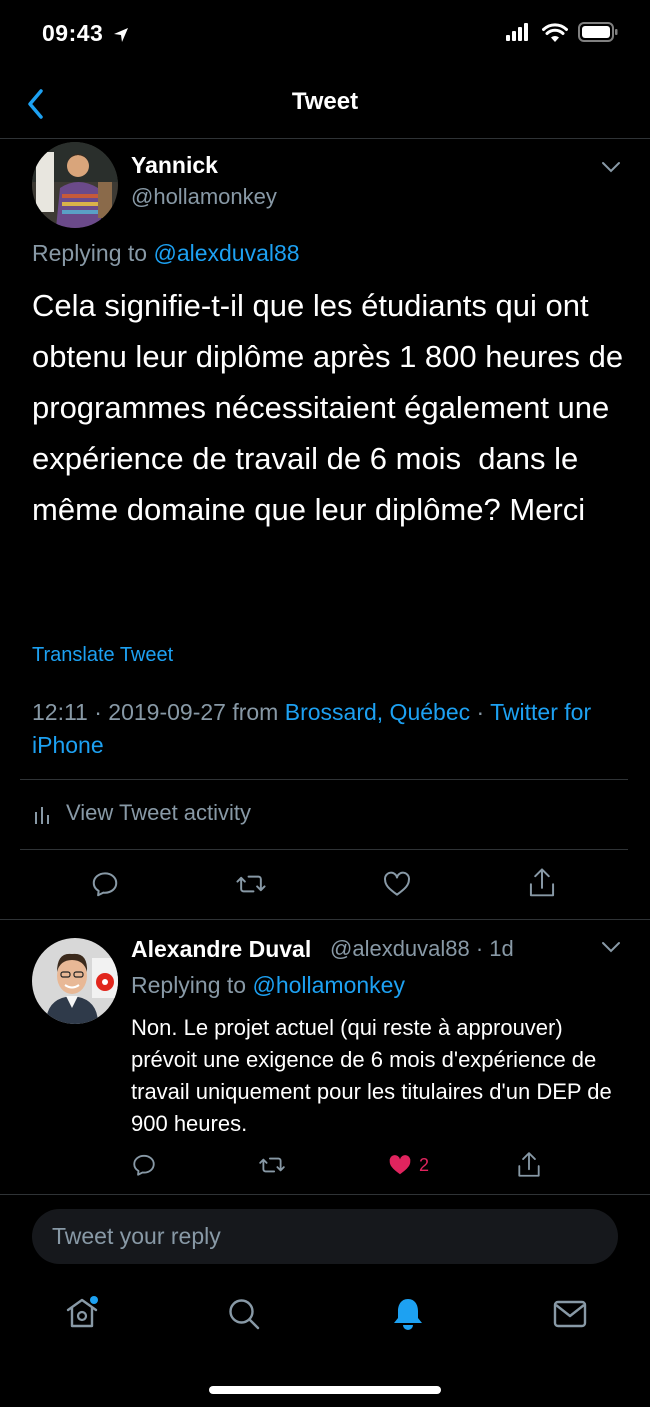 The height and width of the screenshot is (1407, 650). Describe the element at coordinates (226, 253) in the screenshot. I see `replying-to-link: @alexduval88` at that location.